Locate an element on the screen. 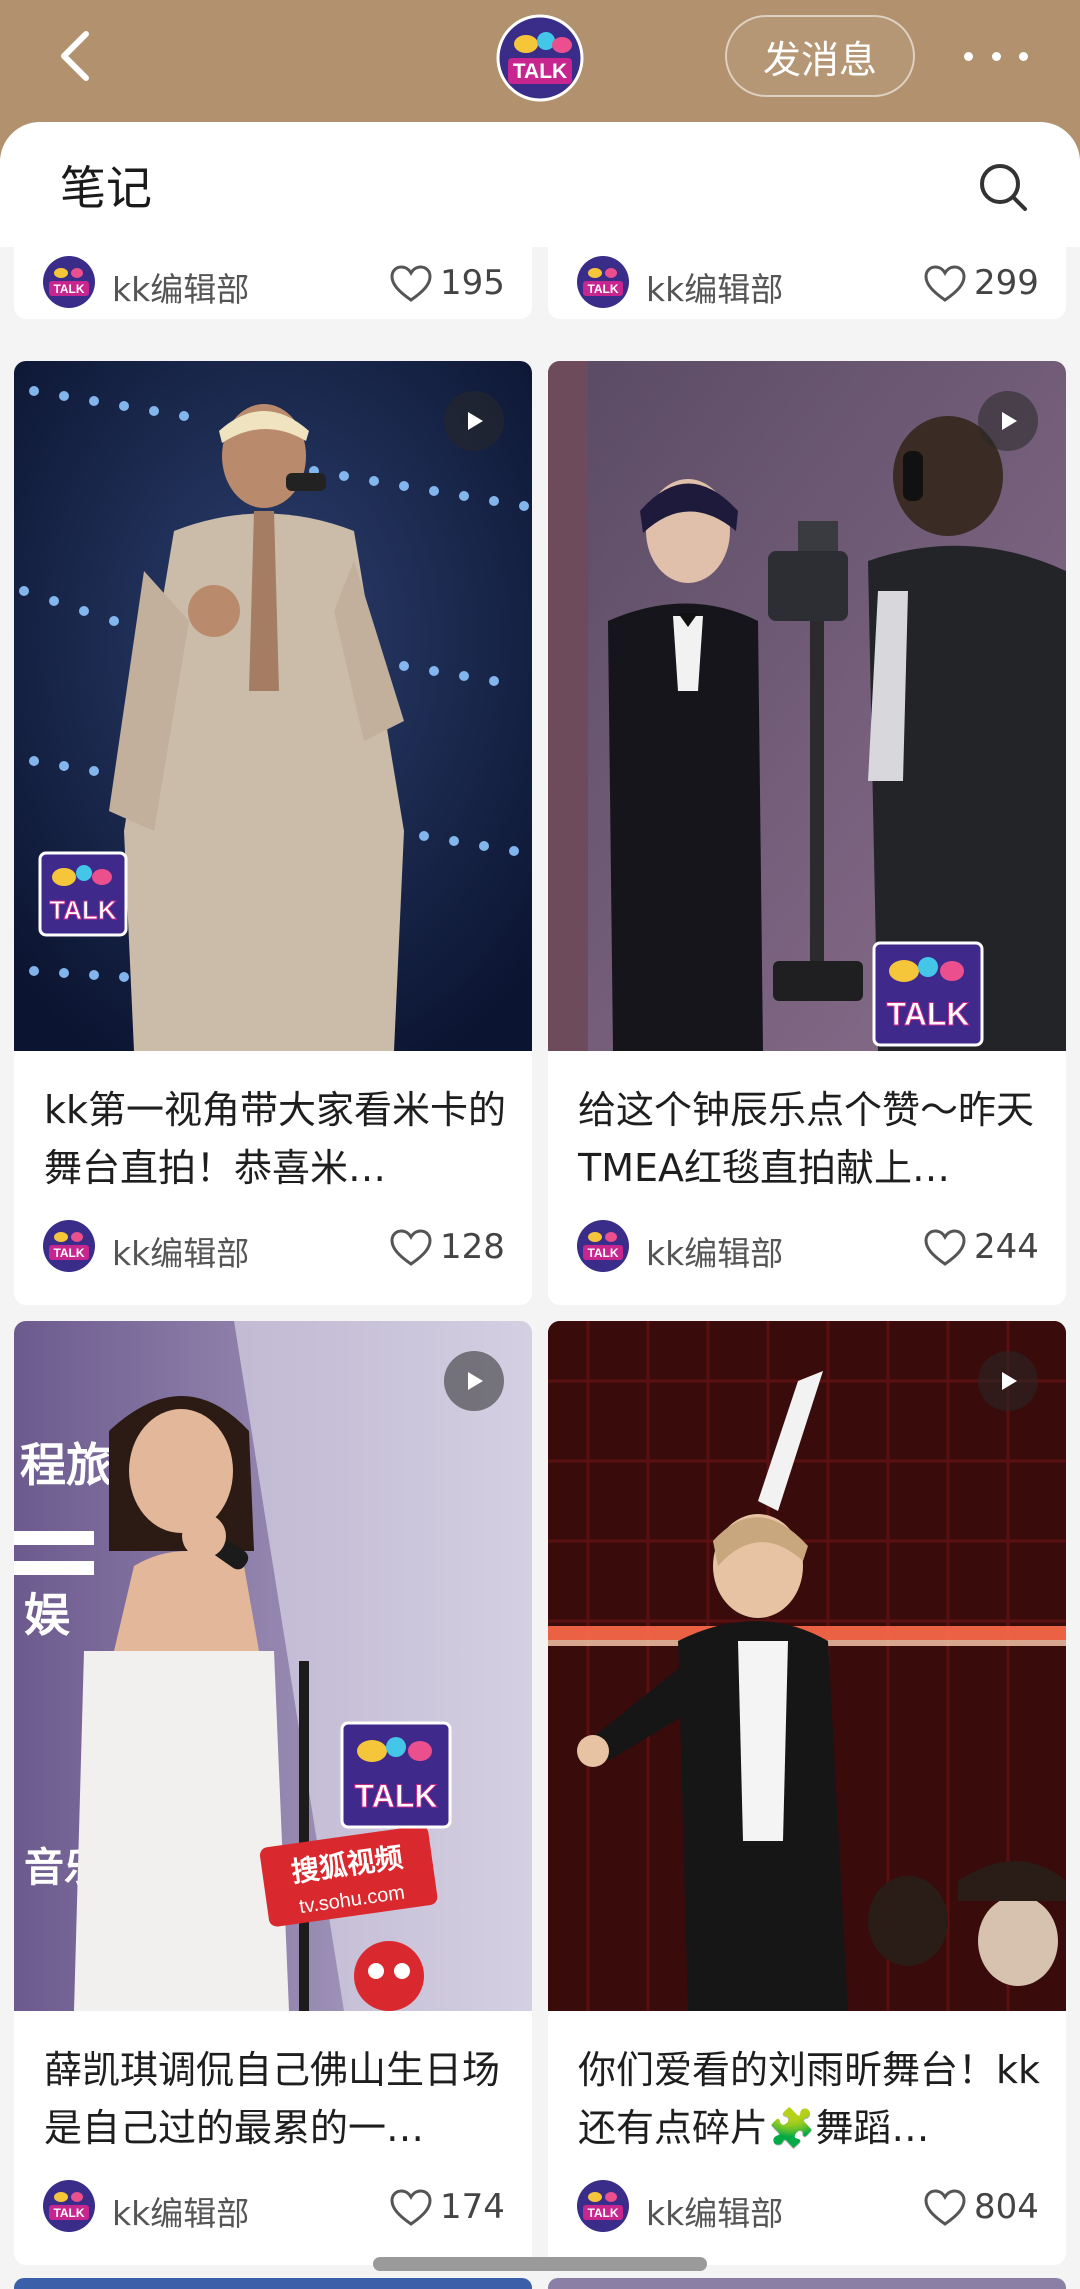 This screenshot has height=2289, width=1080. more-dots-icon is located at coordinates (968, 56).